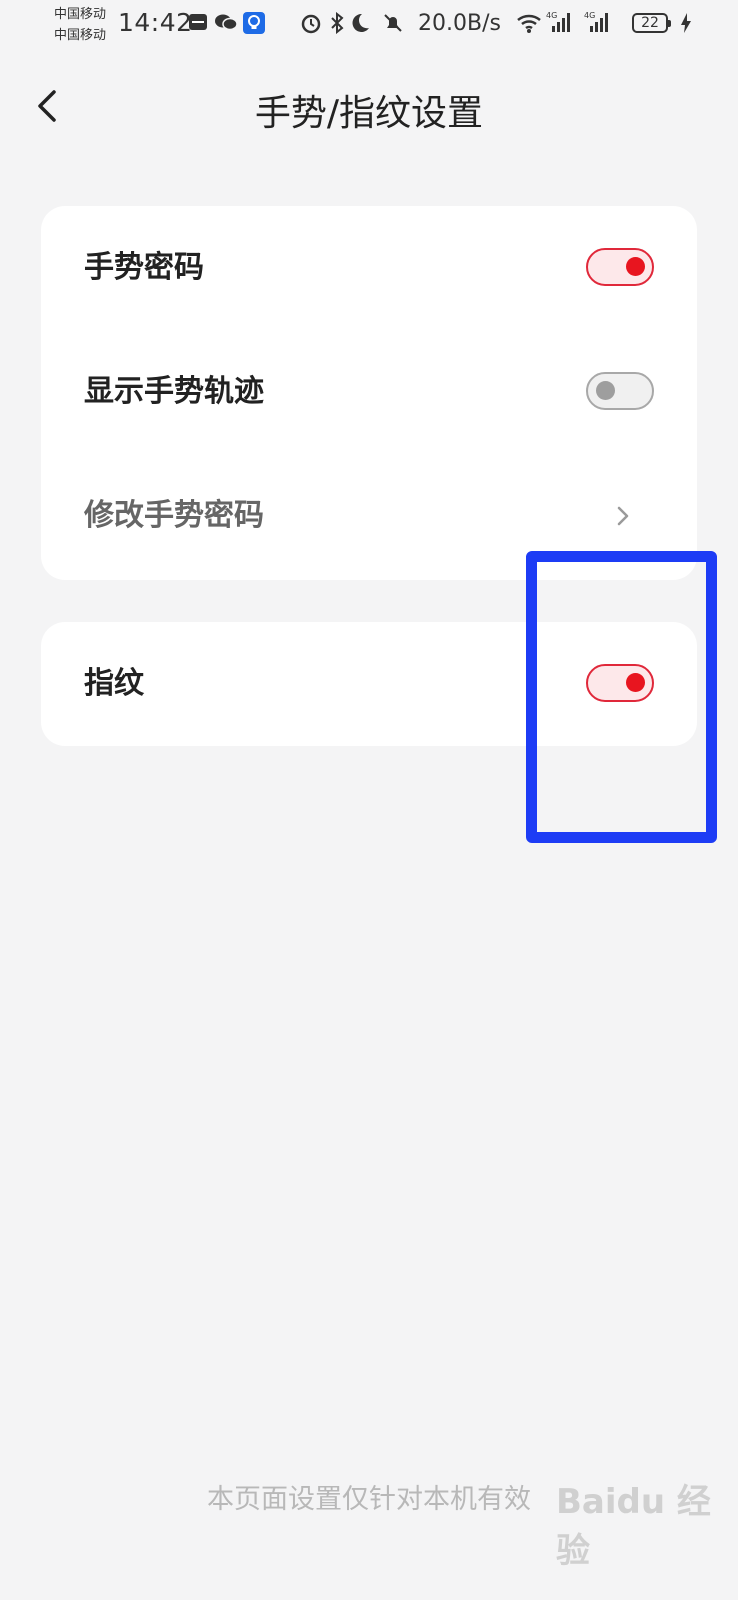 The width and height of the screenshot is (738, 1600). I want to click on battery-level: 22, so click(650, 23).